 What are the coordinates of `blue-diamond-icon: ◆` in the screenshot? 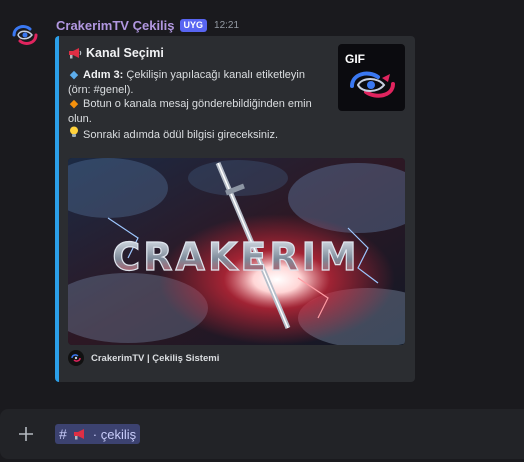 It's located at (74, 75).